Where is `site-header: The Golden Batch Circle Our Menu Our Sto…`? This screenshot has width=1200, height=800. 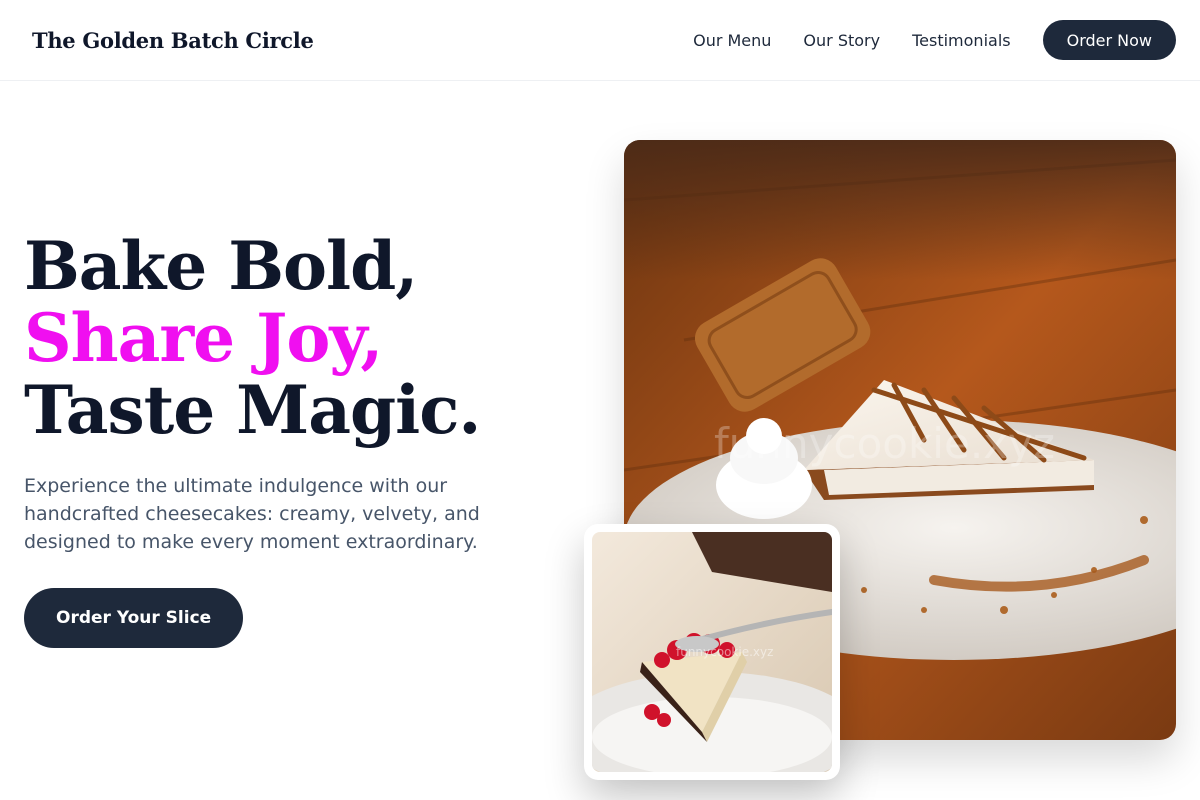
site-header: The Golden Batch Circle Our Menu Our Sto… is located at coordinates (600, 40).